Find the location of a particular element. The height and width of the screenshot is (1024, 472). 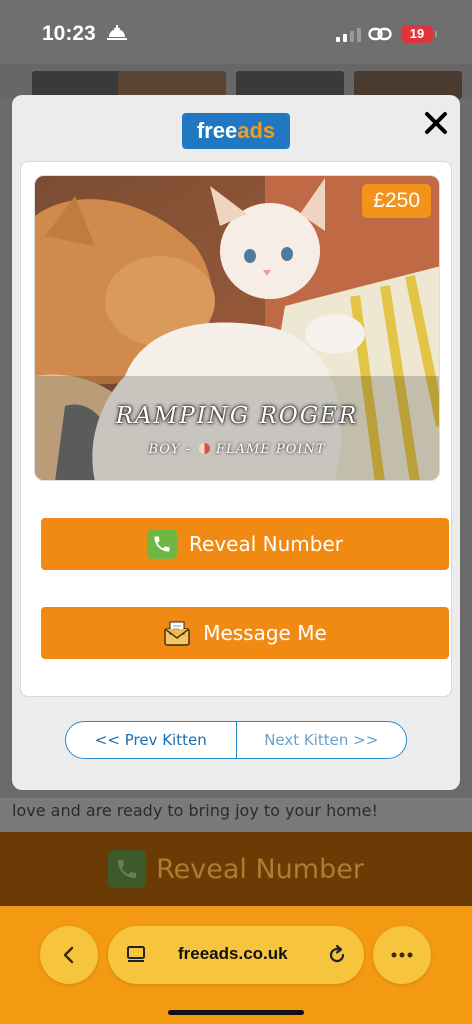

home-indicator is located at coordinates (236, 1012).